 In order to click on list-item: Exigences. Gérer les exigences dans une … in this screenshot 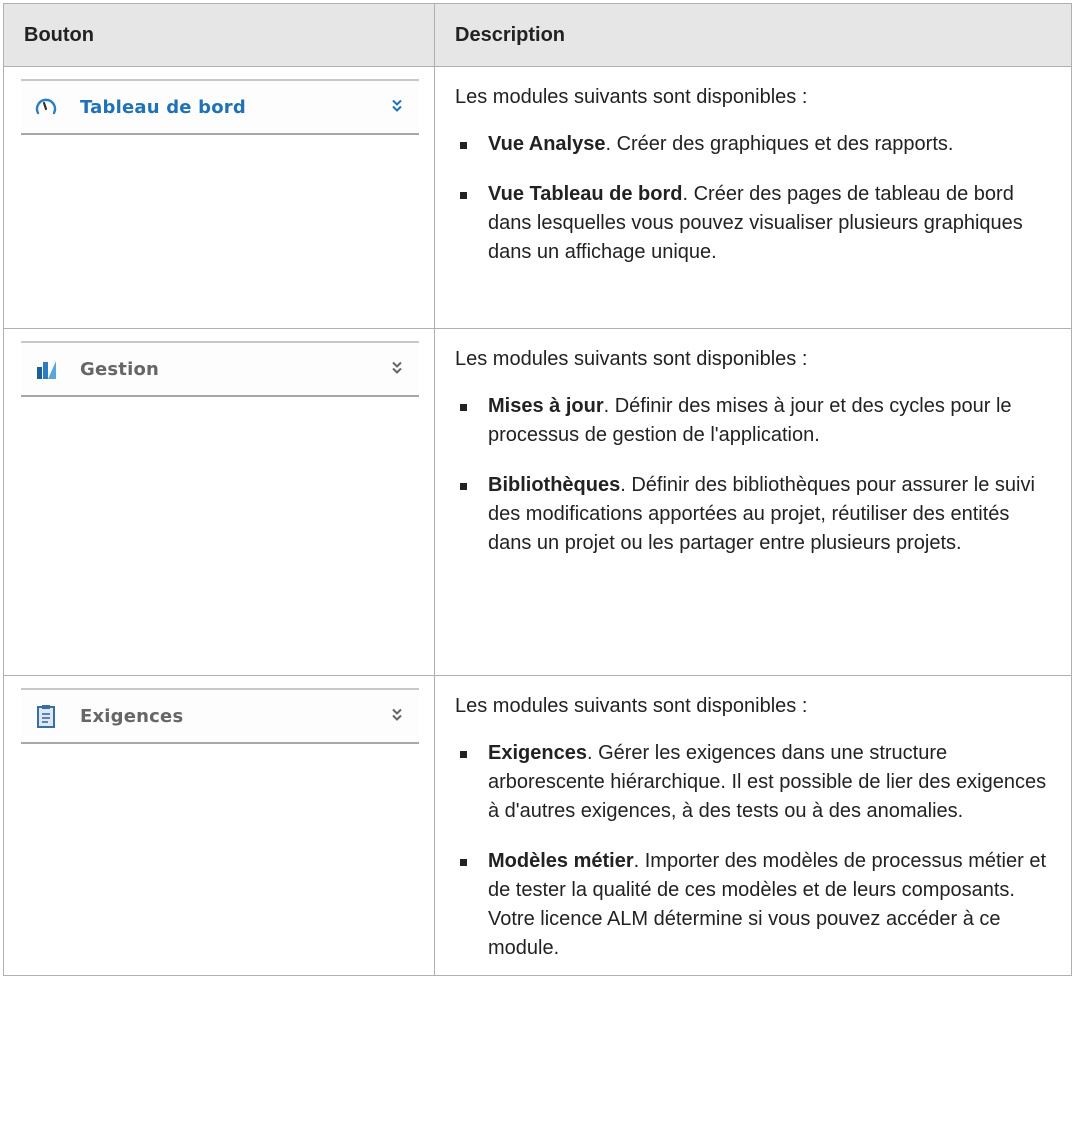, I will do `click(754, 782)`.